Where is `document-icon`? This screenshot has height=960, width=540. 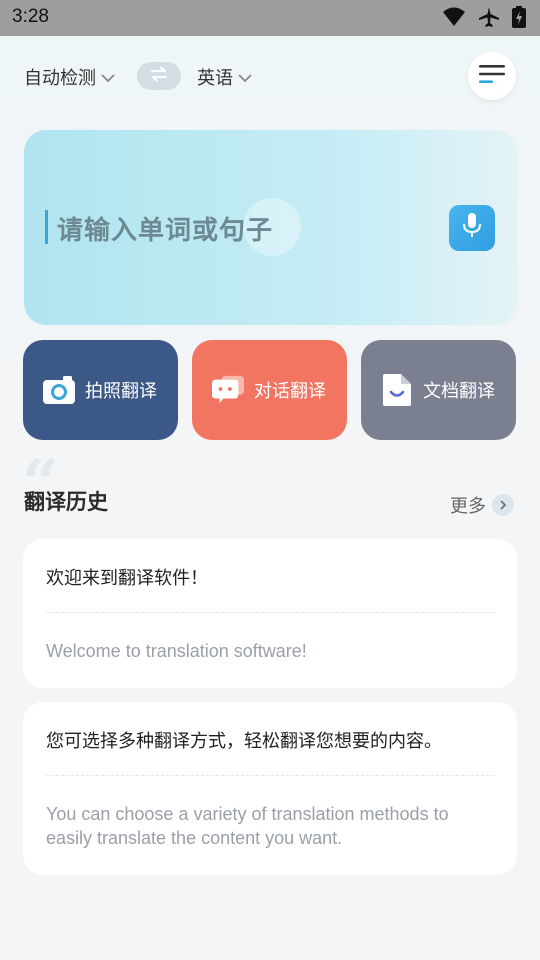 document-icon is located at coordinates (397, 390).